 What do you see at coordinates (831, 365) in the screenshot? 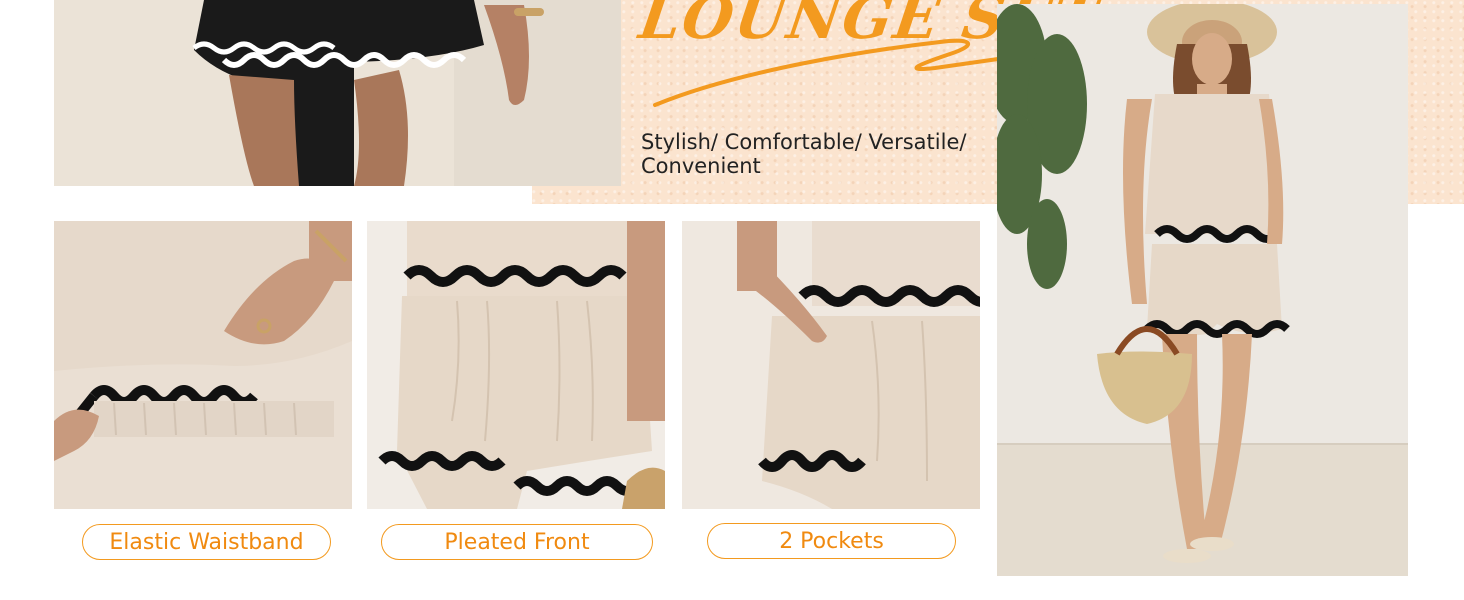
I see `photo-pockets` at bounding box center [831, 365].